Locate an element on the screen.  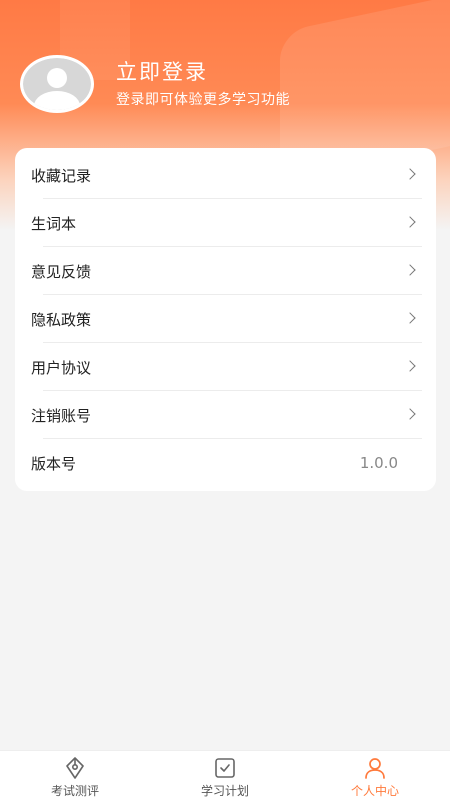
avatar is located at coordinates (57, 84).